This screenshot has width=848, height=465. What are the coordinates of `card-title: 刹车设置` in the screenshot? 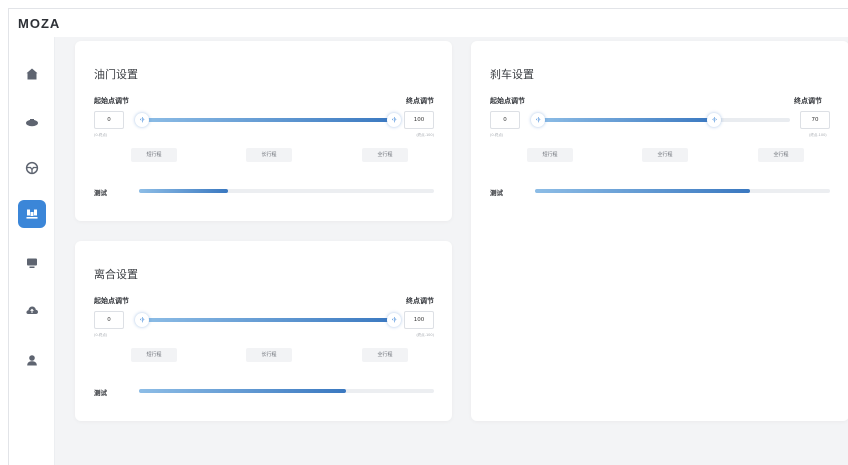 It's located at (512, 74).